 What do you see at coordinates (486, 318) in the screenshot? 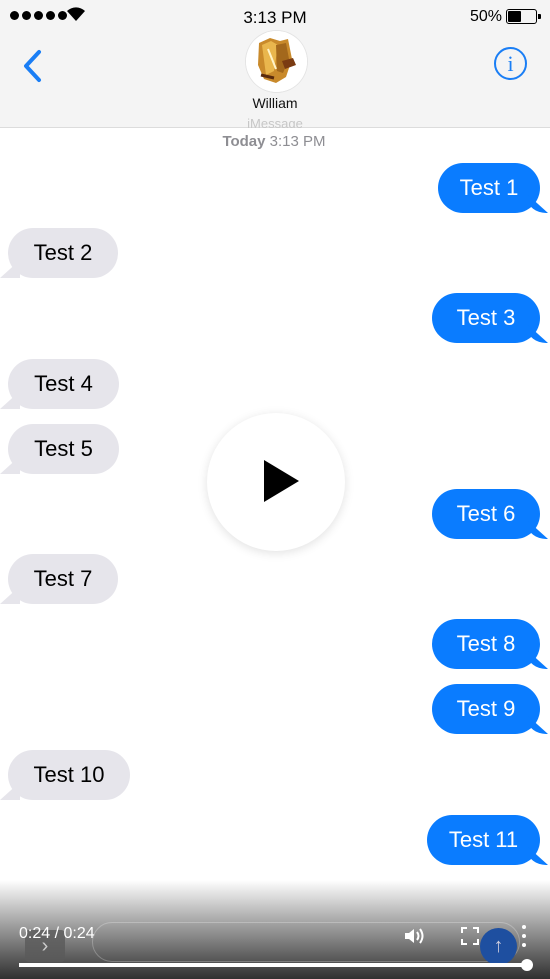
I see `message-bubble-outgoing: Test 3` at bounding box center [486, 318].